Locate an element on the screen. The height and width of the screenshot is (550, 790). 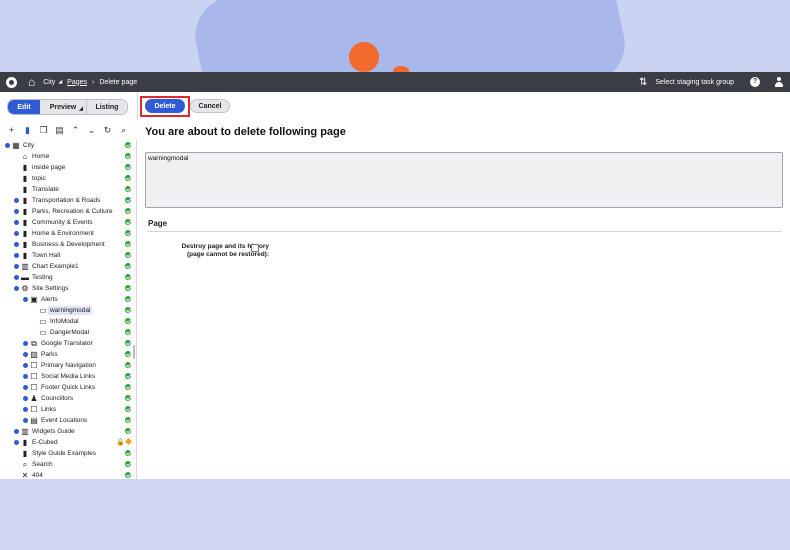
tree-item: ▮ Community & Events is located at coordinates (68, 222).